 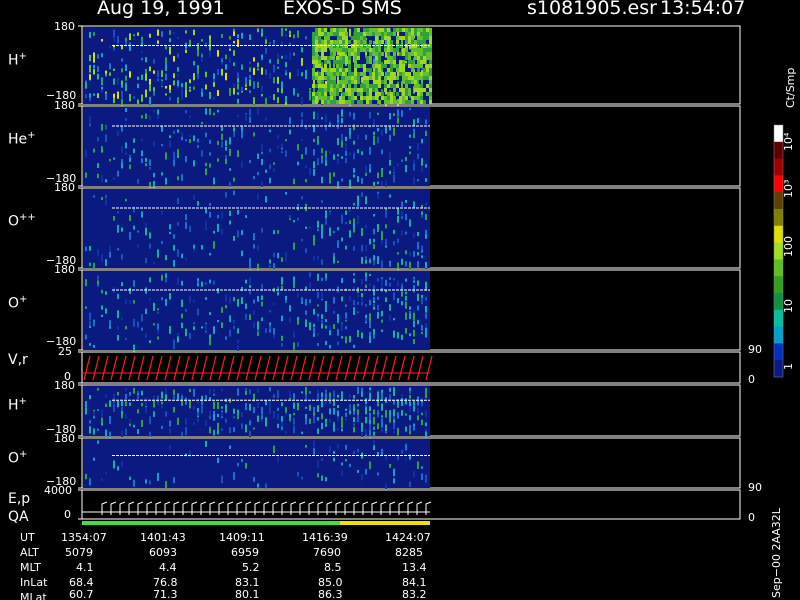 I want to click on panel-label-ep: E,p, so click(x=19, y=499).